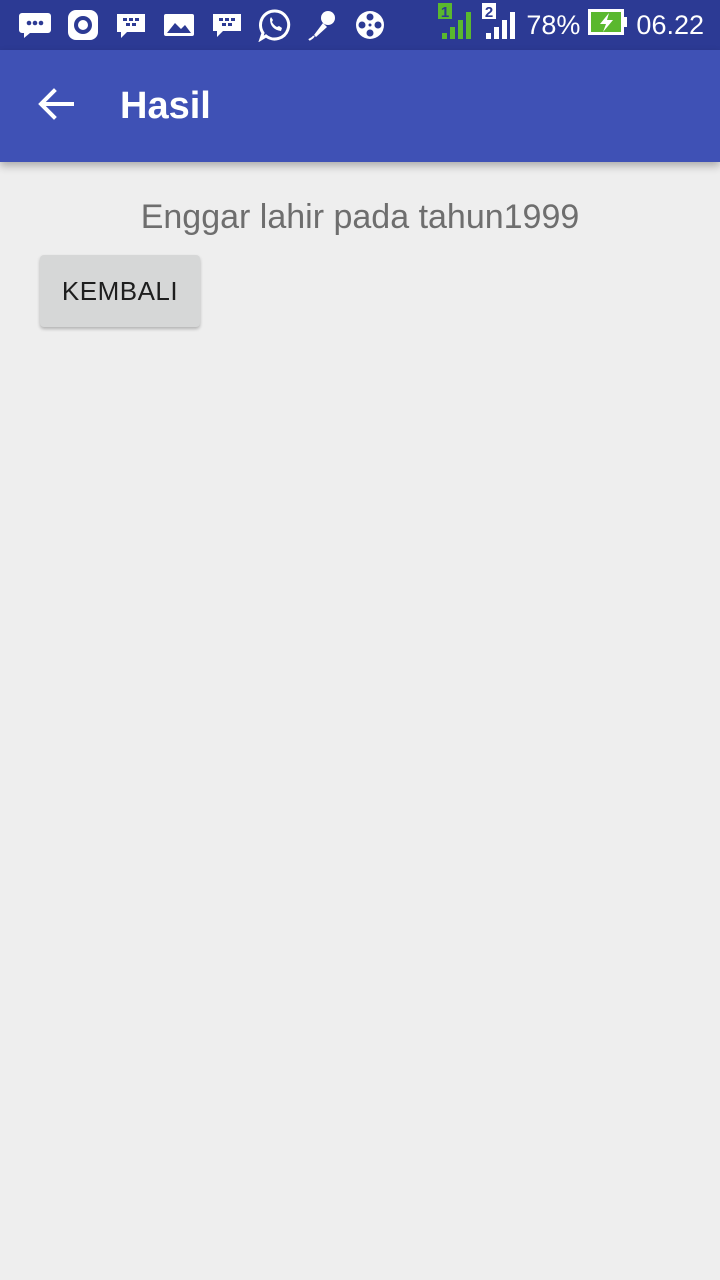 Image resolution: width=720 pixels, height=1280 pixels. Describe the element at coordinates (35, 25) in the screenshot. I see `message-icon` at that location.